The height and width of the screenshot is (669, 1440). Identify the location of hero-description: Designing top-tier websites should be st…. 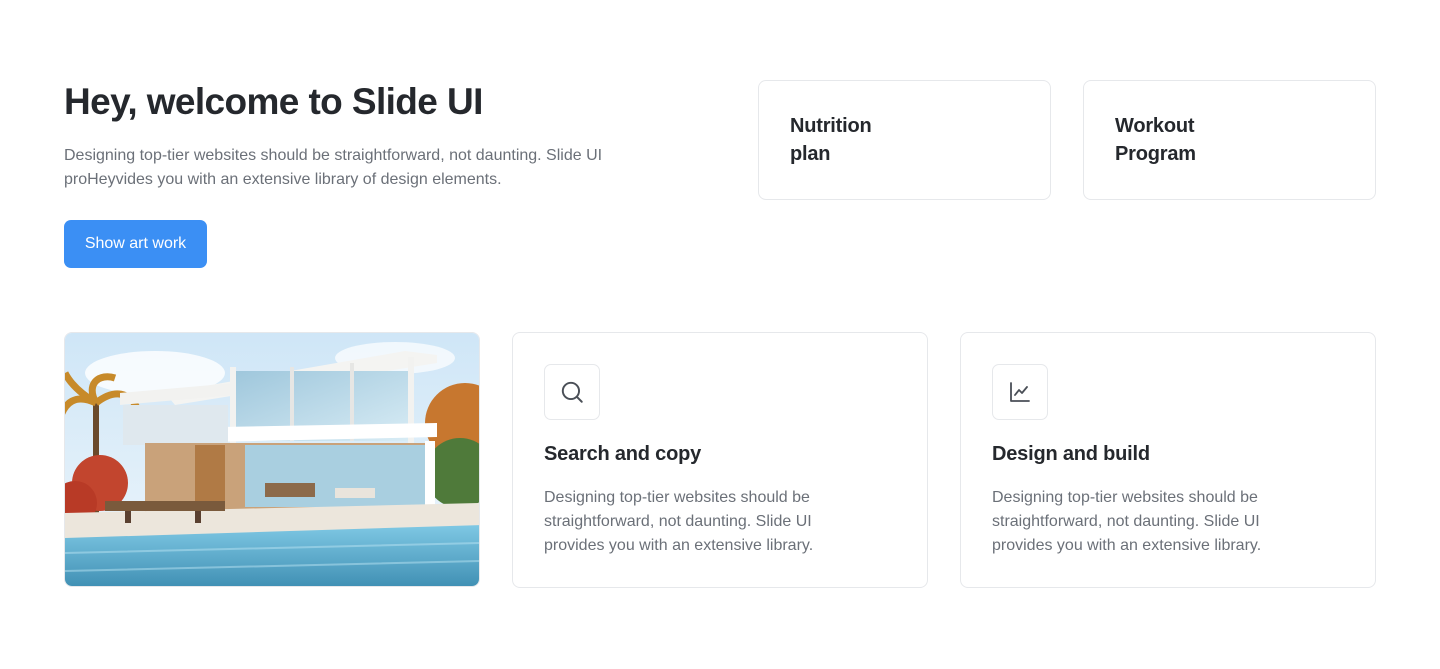
(333, 167).